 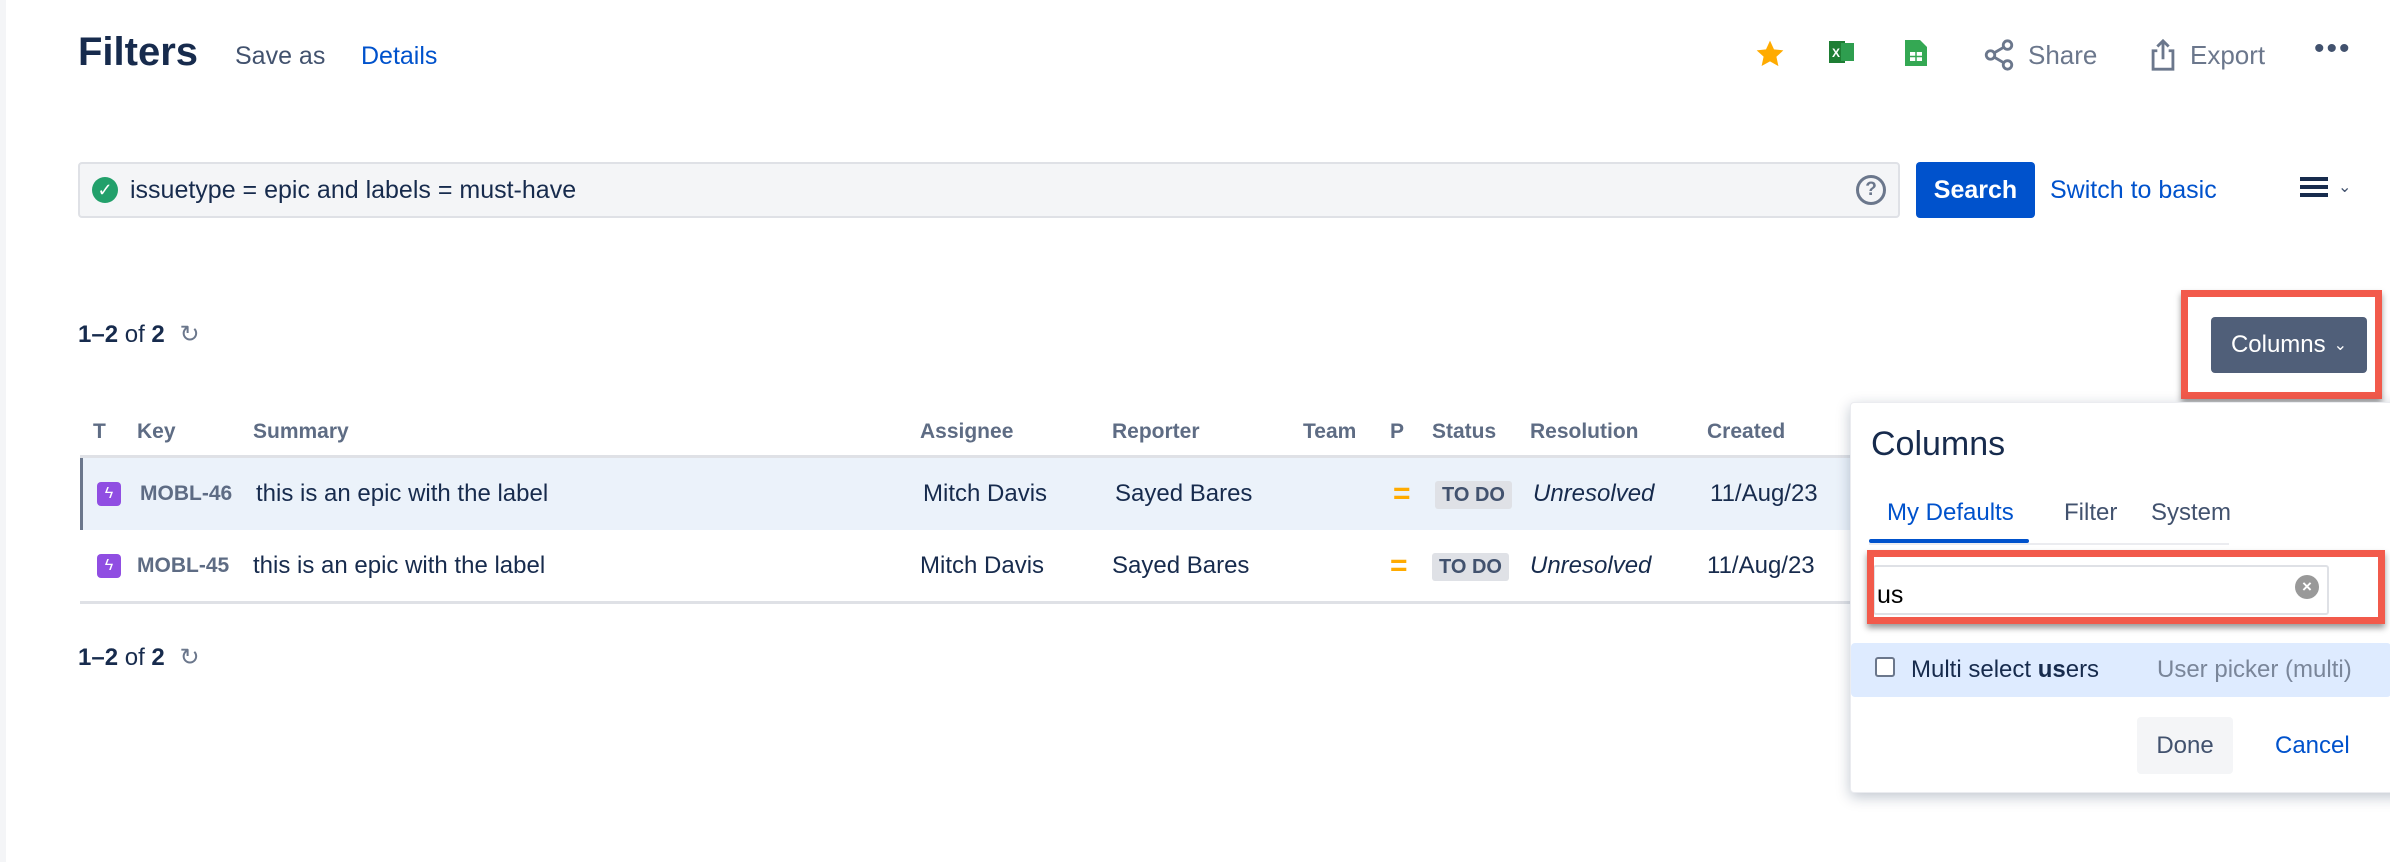 I want to click on share-button: Share, so click(x=2039, y=55).